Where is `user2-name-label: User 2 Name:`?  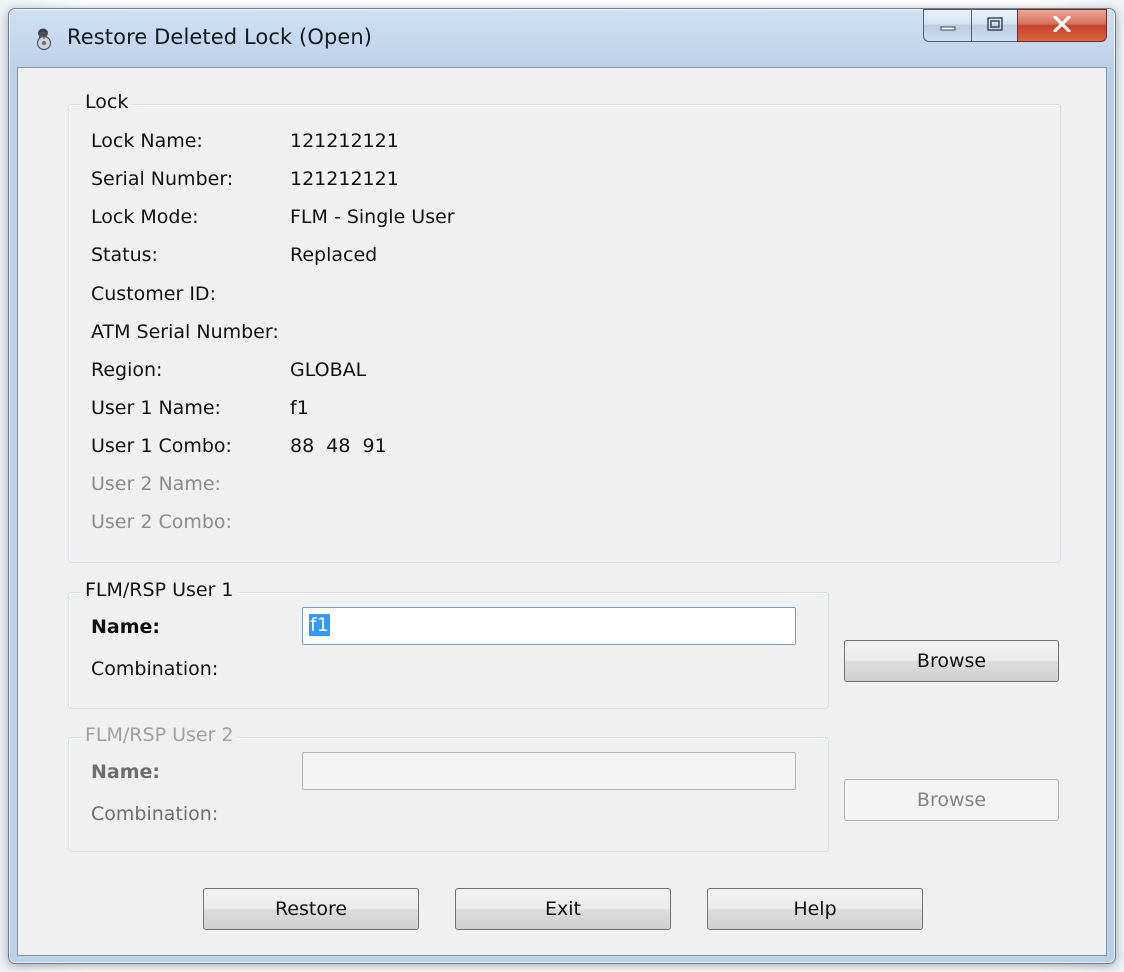 user2-name-label: User 2 Name: is located at coordinates (156, 484).